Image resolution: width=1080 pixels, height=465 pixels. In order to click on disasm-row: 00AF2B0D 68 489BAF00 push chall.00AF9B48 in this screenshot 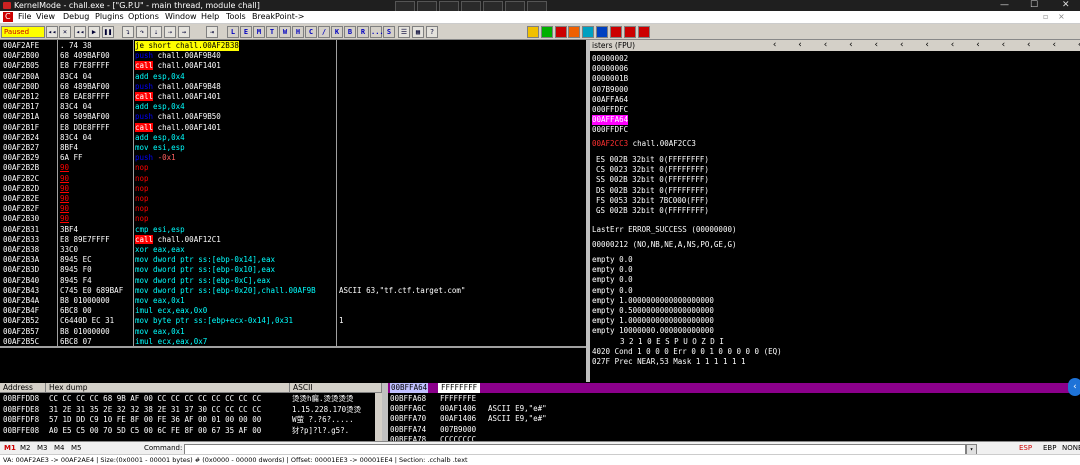, I will do `click(293, 87)`.